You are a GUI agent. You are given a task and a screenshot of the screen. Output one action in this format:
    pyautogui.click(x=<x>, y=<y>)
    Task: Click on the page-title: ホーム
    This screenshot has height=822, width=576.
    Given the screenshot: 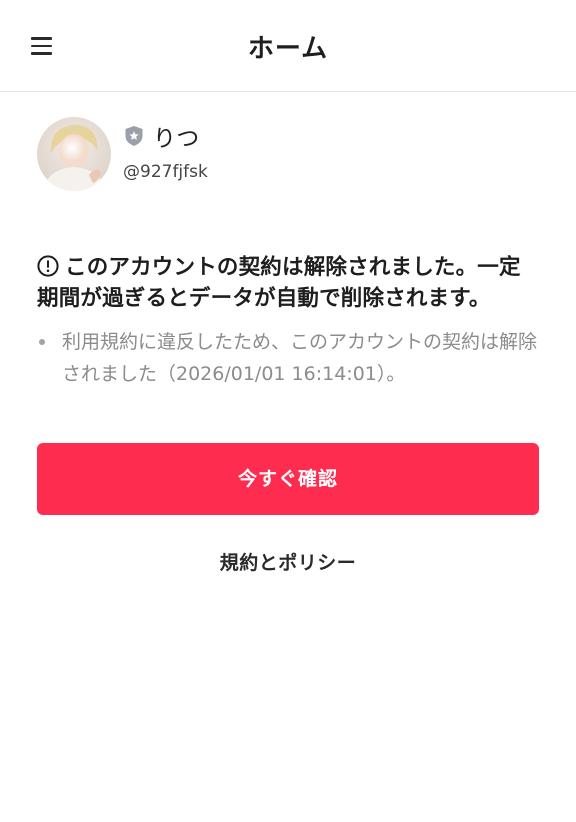 What is the action you would take?
    pyautogui.click(x=288, y=49)
    